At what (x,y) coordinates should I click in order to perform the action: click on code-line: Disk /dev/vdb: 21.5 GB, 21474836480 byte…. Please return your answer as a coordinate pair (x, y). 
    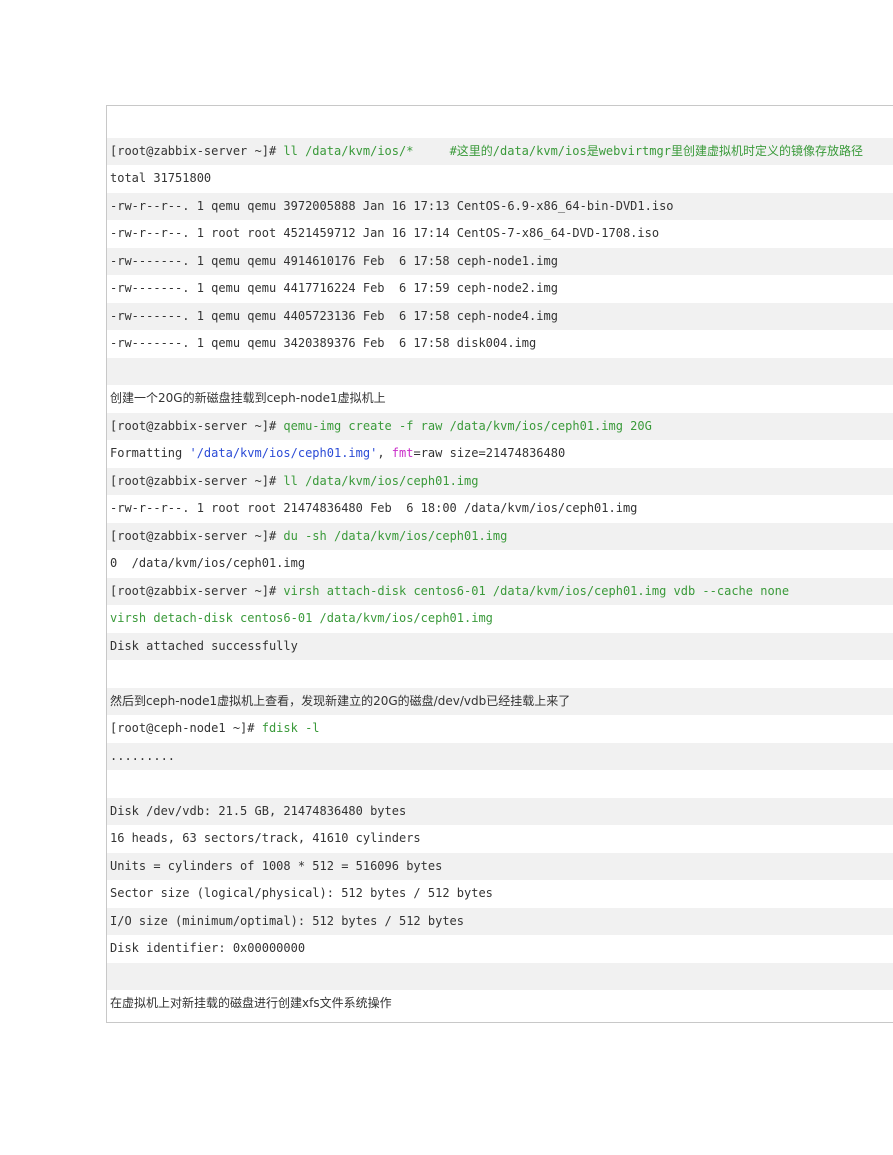
    Looking at the image, I should click on (500, 811).